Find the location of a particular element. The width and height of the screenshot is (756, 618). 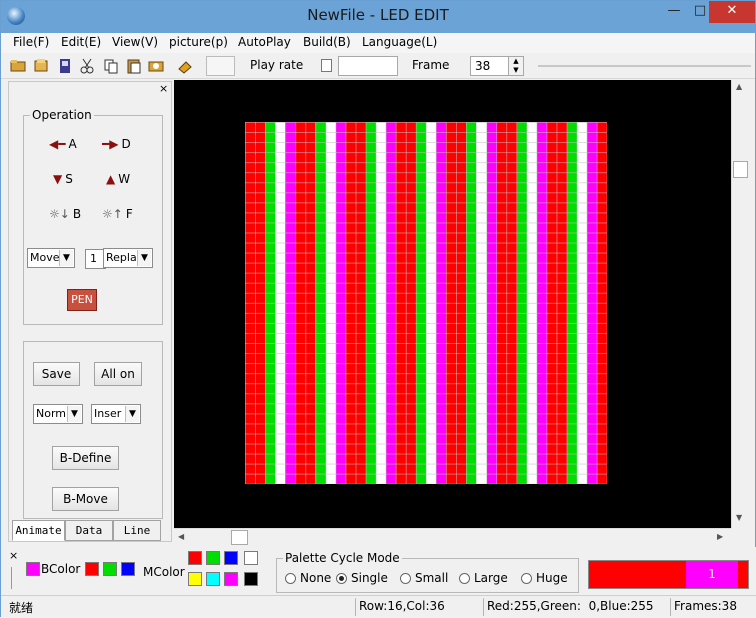

brightness-down-icon: ☼↓ is located at coordinates (59, 214).